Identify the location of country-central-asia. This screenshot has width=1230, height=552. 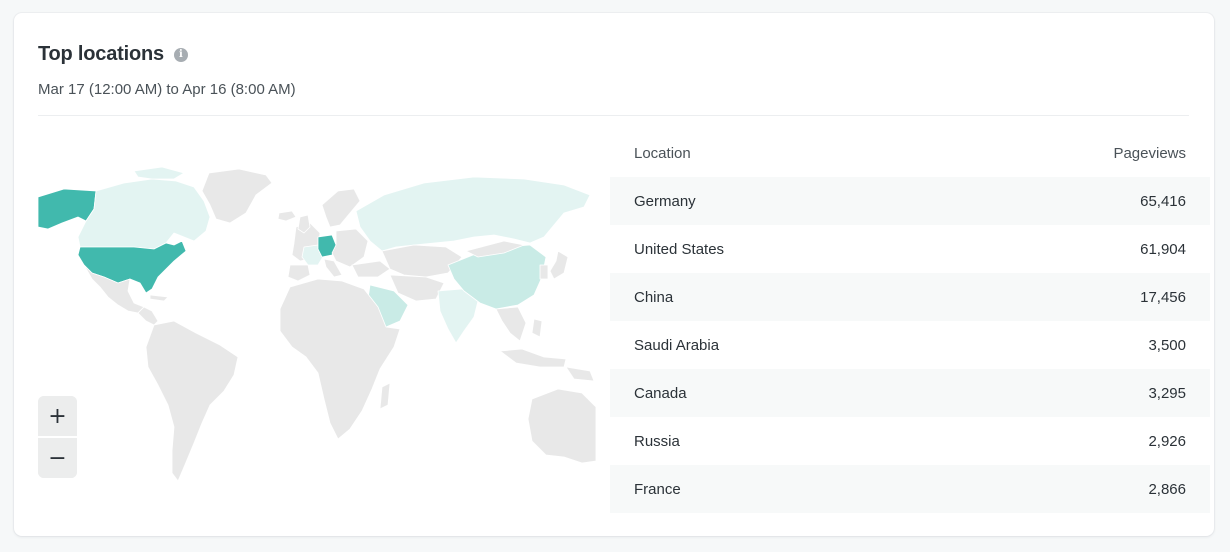
(422, 261).